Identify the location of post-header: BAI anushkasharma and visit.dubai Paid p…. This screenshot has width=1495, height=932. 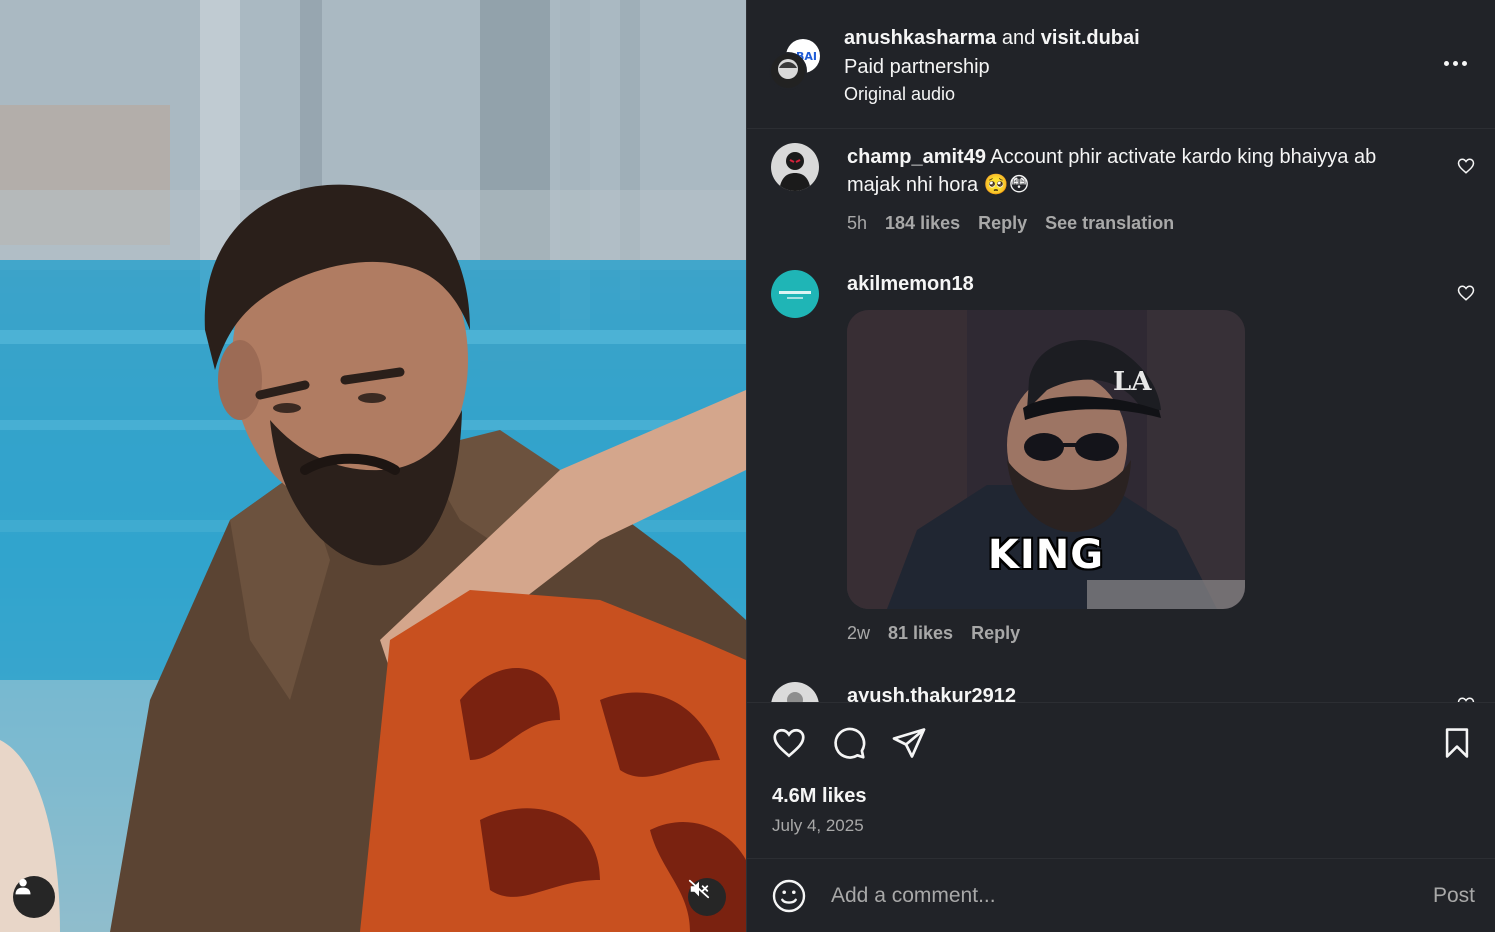
(1121, 64).